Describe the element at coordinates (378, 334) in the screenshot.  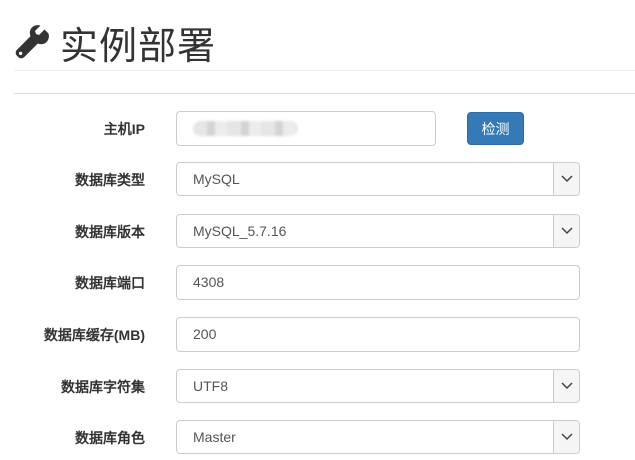
I see `db-cache-input: 200` at that location.